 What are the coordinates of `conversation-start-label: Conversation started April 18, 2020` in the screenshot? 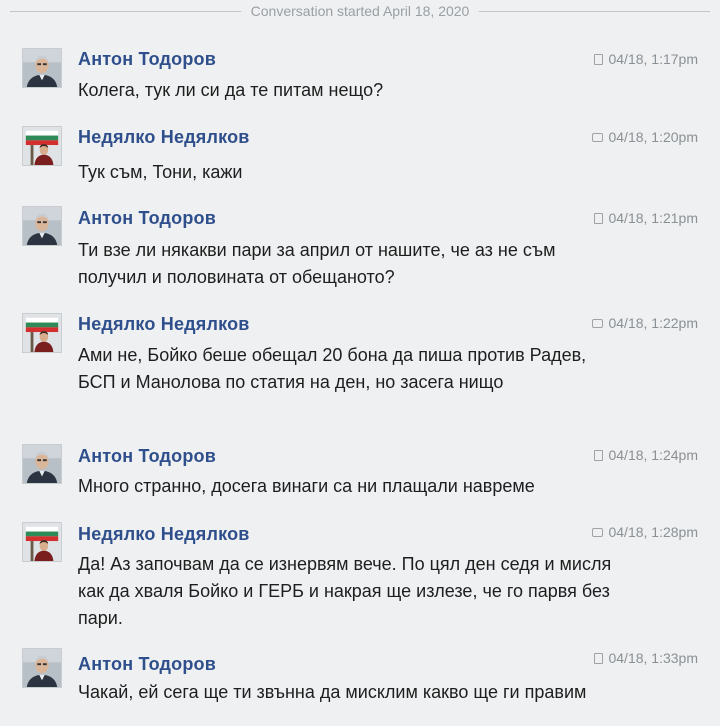 It's located at (360, 11).